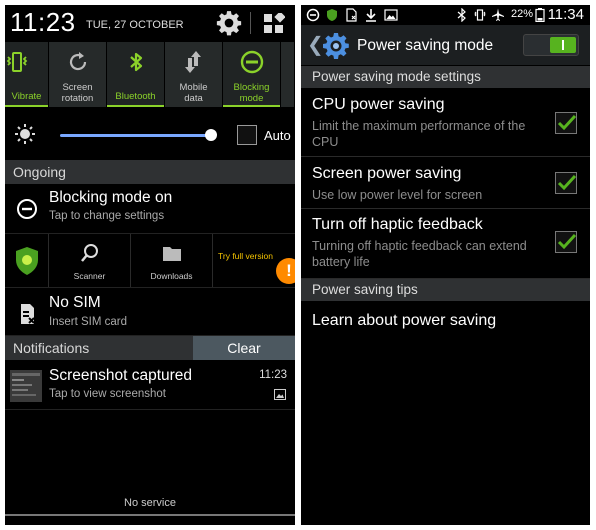  What do you see at coordinates (111, 197) in the screenshot?
I see `notif-title: Blocking mode on` at bounding box center [111, 197].